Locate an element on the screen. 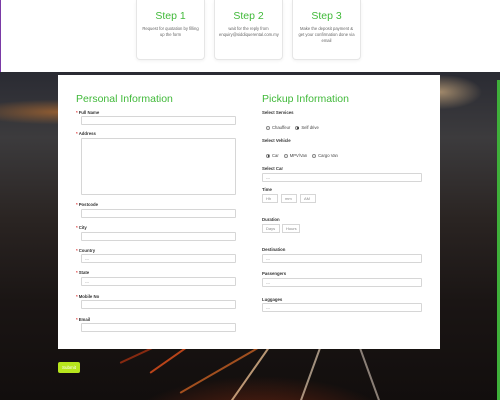 The image size is (500, 400). step-title: Step 3 is located at coordinates (326, 16).